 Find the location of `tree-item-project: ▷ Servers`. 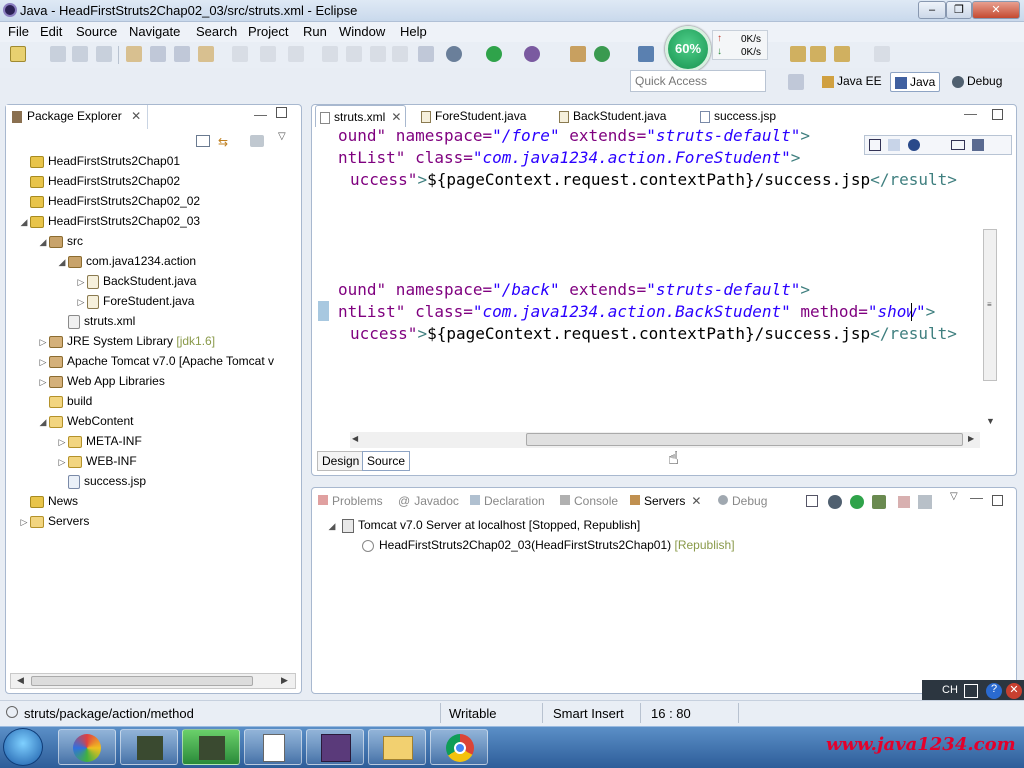

tree-item-project: ▷ Servers is located at coordinates (54, 521).